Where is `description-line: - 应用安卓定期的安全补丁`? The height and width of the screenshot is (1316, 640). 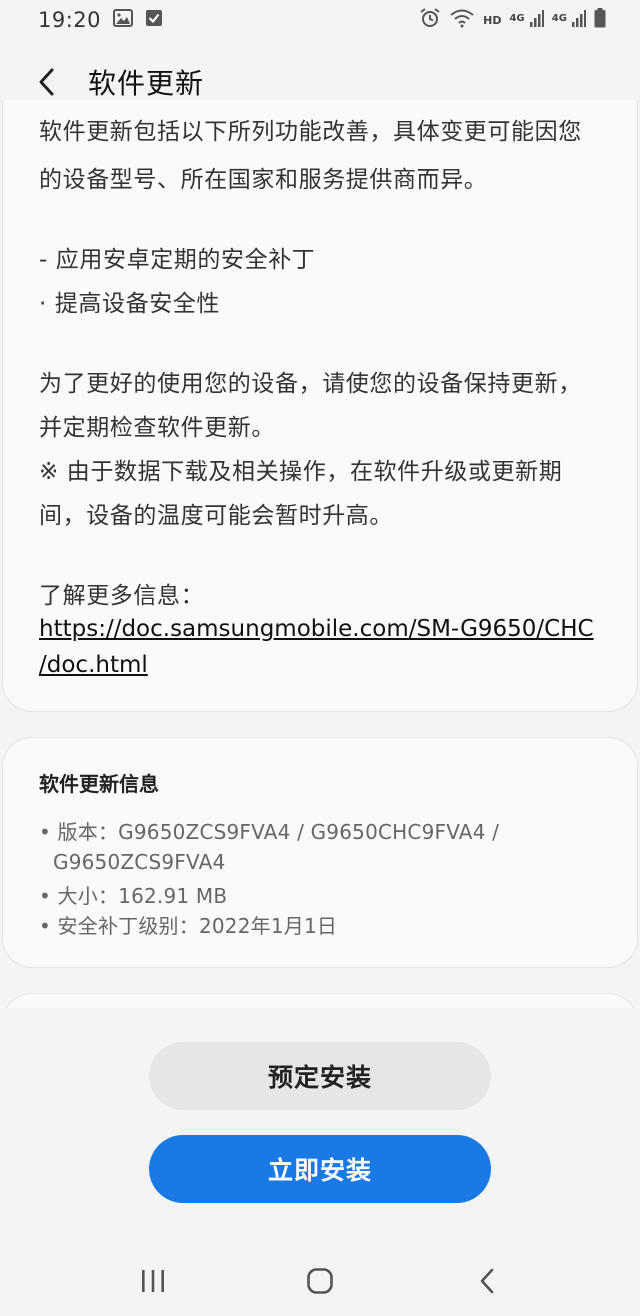
description-line: - 应用安卓定期的安全补丁 is located at coordinates (177, 260).